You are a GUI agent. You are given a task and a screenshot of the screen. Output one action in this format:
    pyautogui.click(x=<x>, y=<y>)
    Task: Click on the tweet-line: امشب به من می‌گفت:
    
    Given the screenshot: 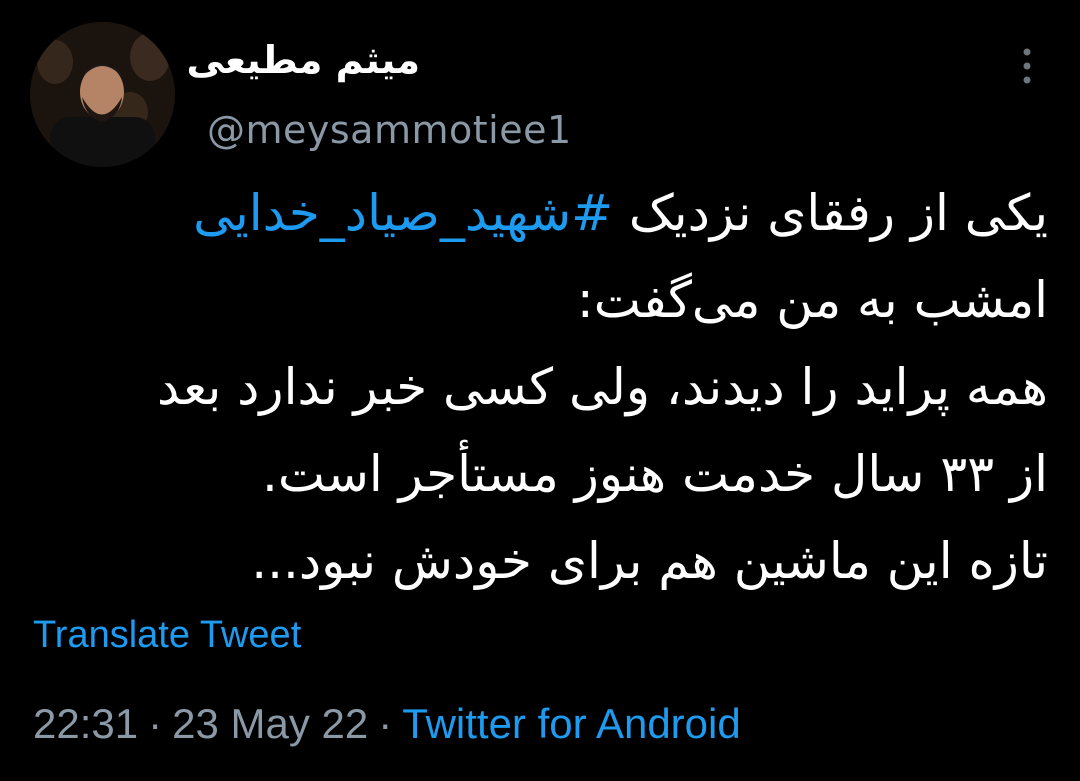 What is the action you would take?
    pyautogui.click(x=812, y=300)
    